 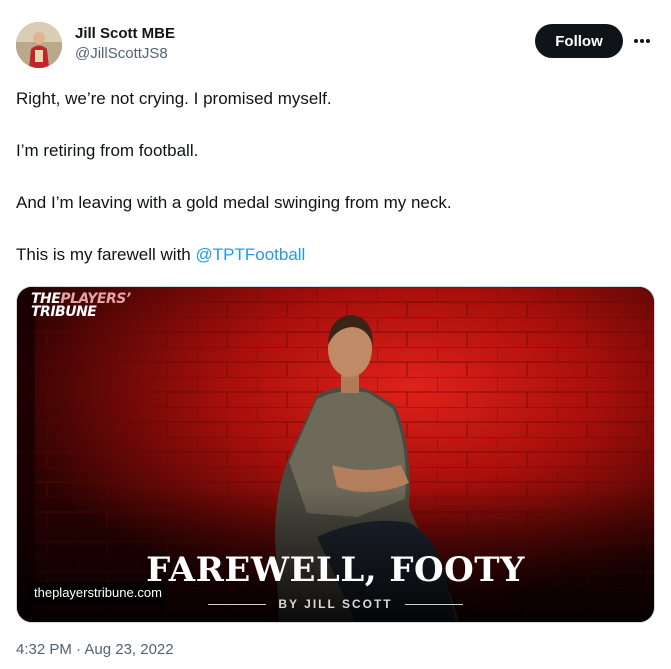 I want to click on more-options-button, so click(x=642, y=41).